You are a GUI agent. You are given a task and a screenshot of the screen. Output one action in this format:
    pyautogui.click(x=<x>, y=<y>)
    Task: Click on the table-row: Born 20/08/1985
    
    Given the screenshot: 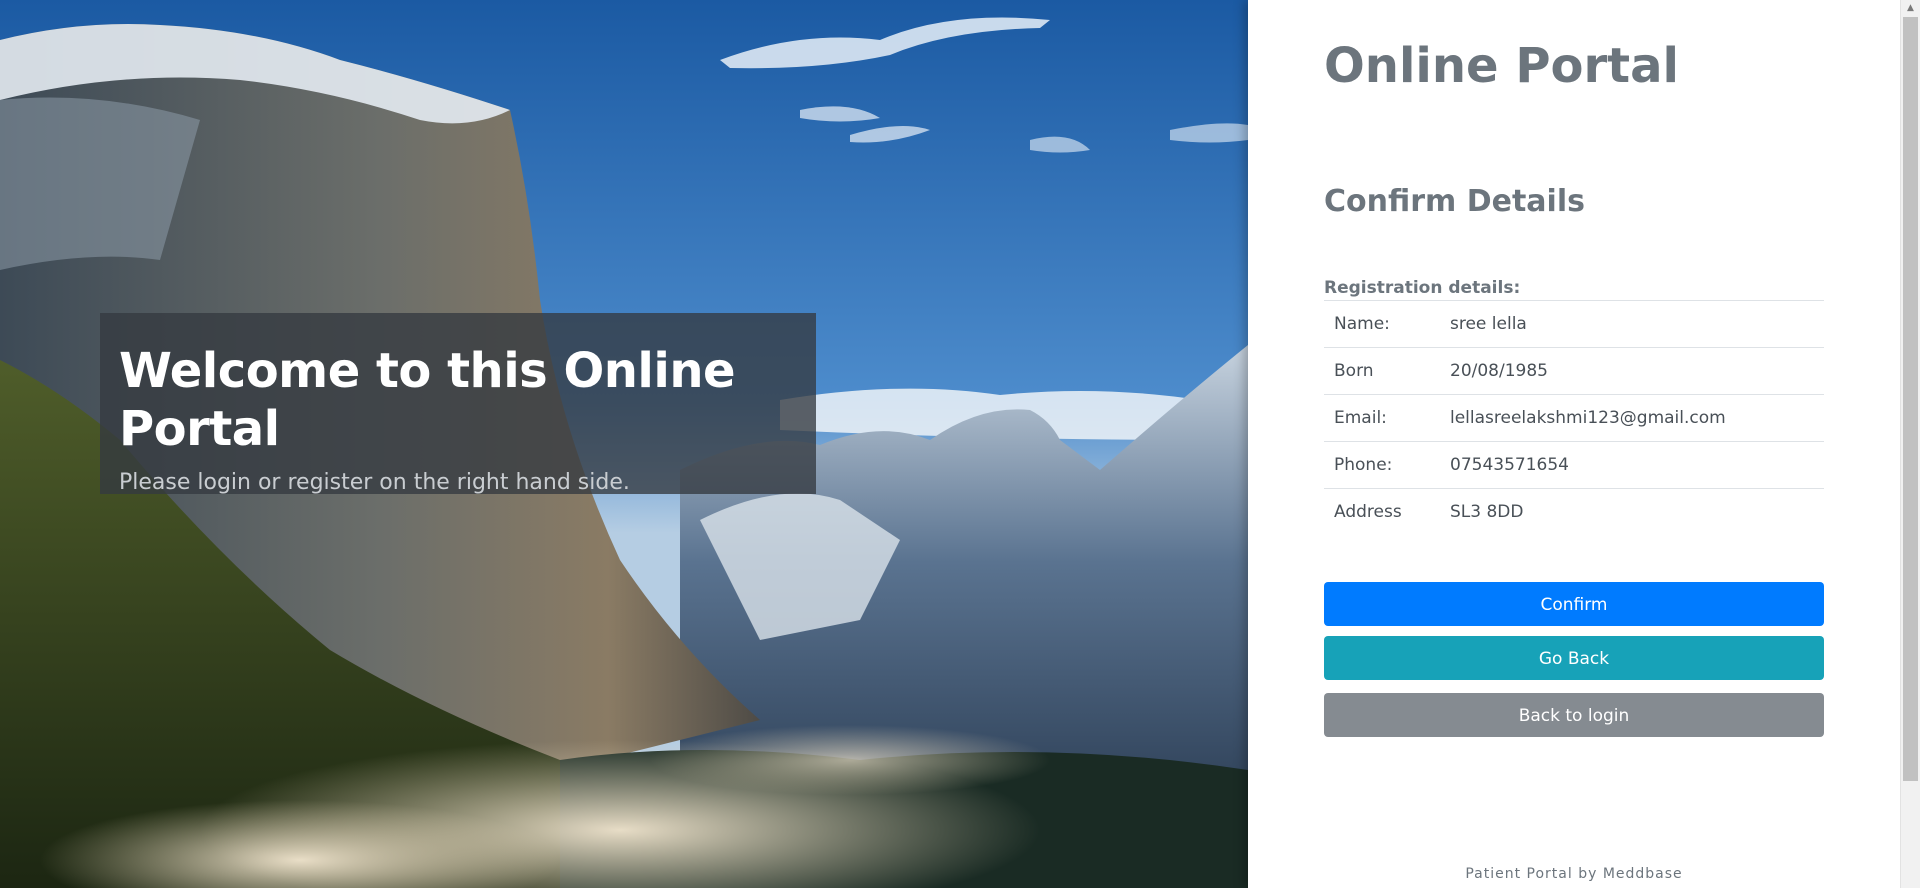 What is the action you would take?
    pyautogui.click(x=1574, y=371)
    